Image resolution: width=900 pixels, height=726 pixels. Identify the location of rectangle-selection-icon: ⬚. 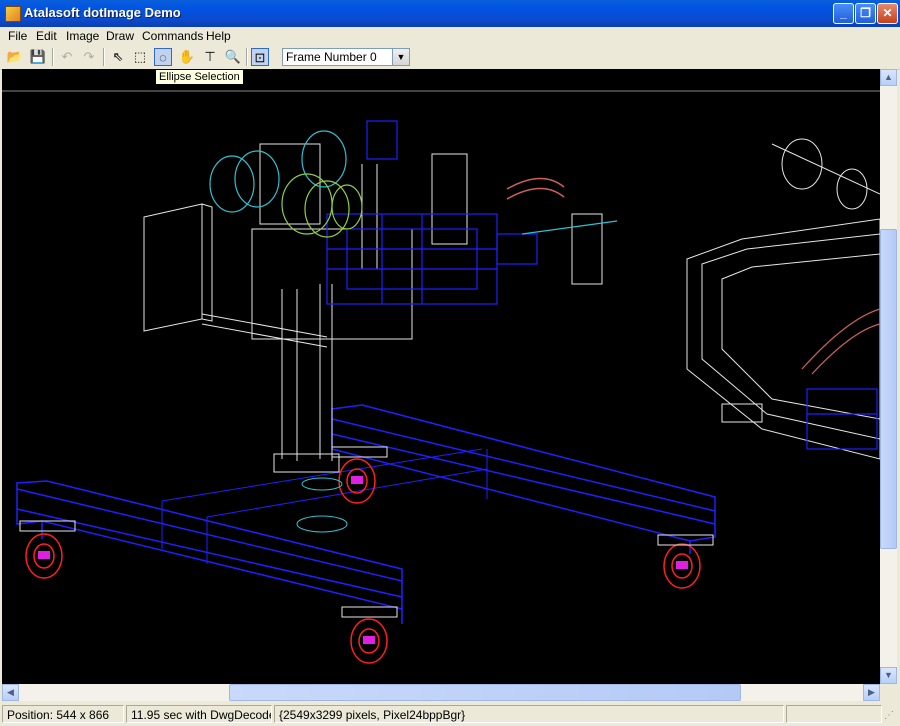
(140, 57).